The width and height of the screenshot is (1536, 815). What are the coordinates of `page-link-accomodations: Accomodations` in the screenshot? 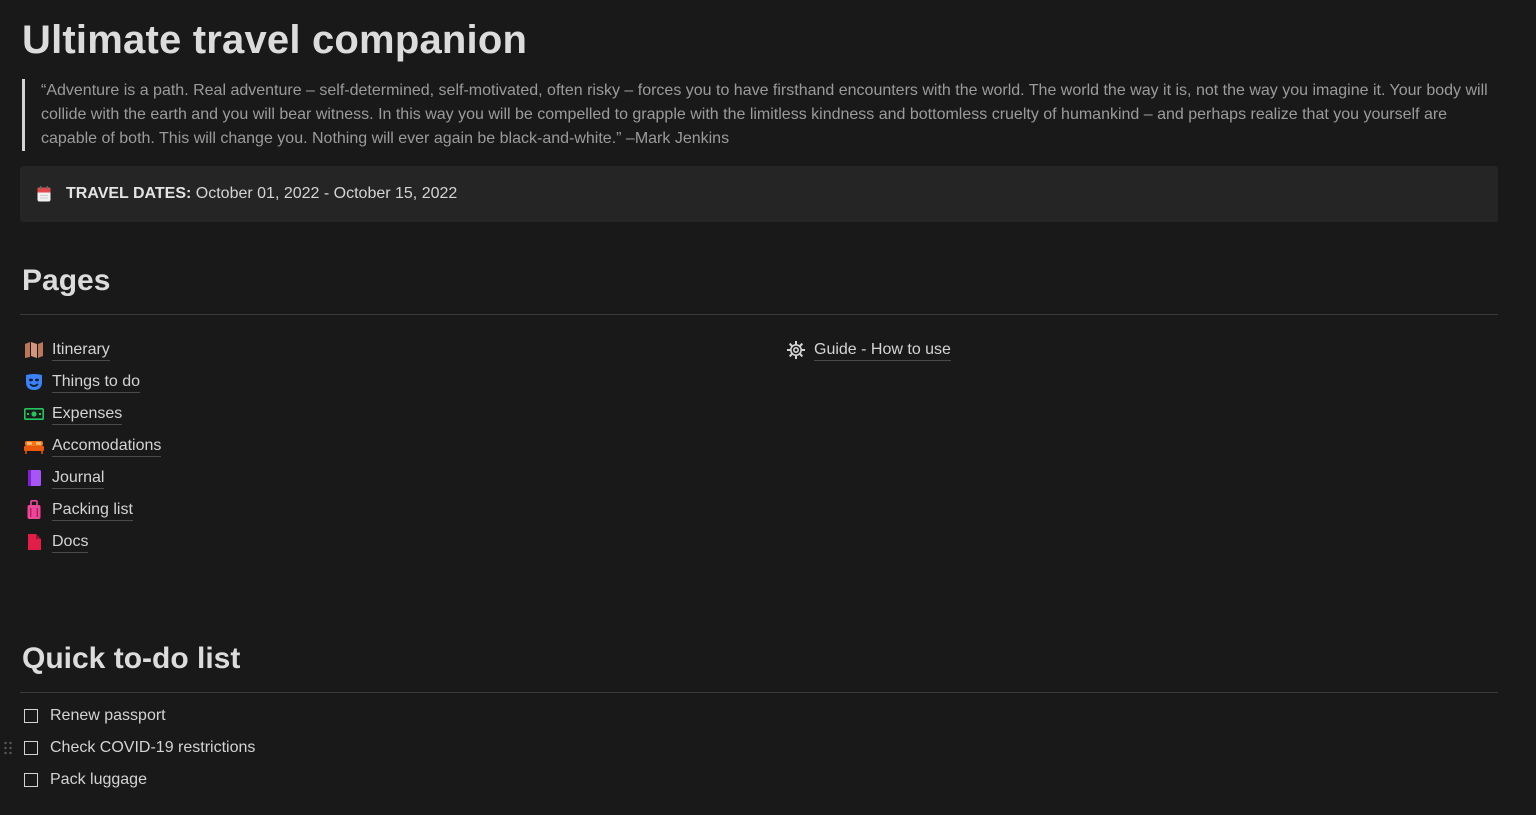 It's located at (93, 446).